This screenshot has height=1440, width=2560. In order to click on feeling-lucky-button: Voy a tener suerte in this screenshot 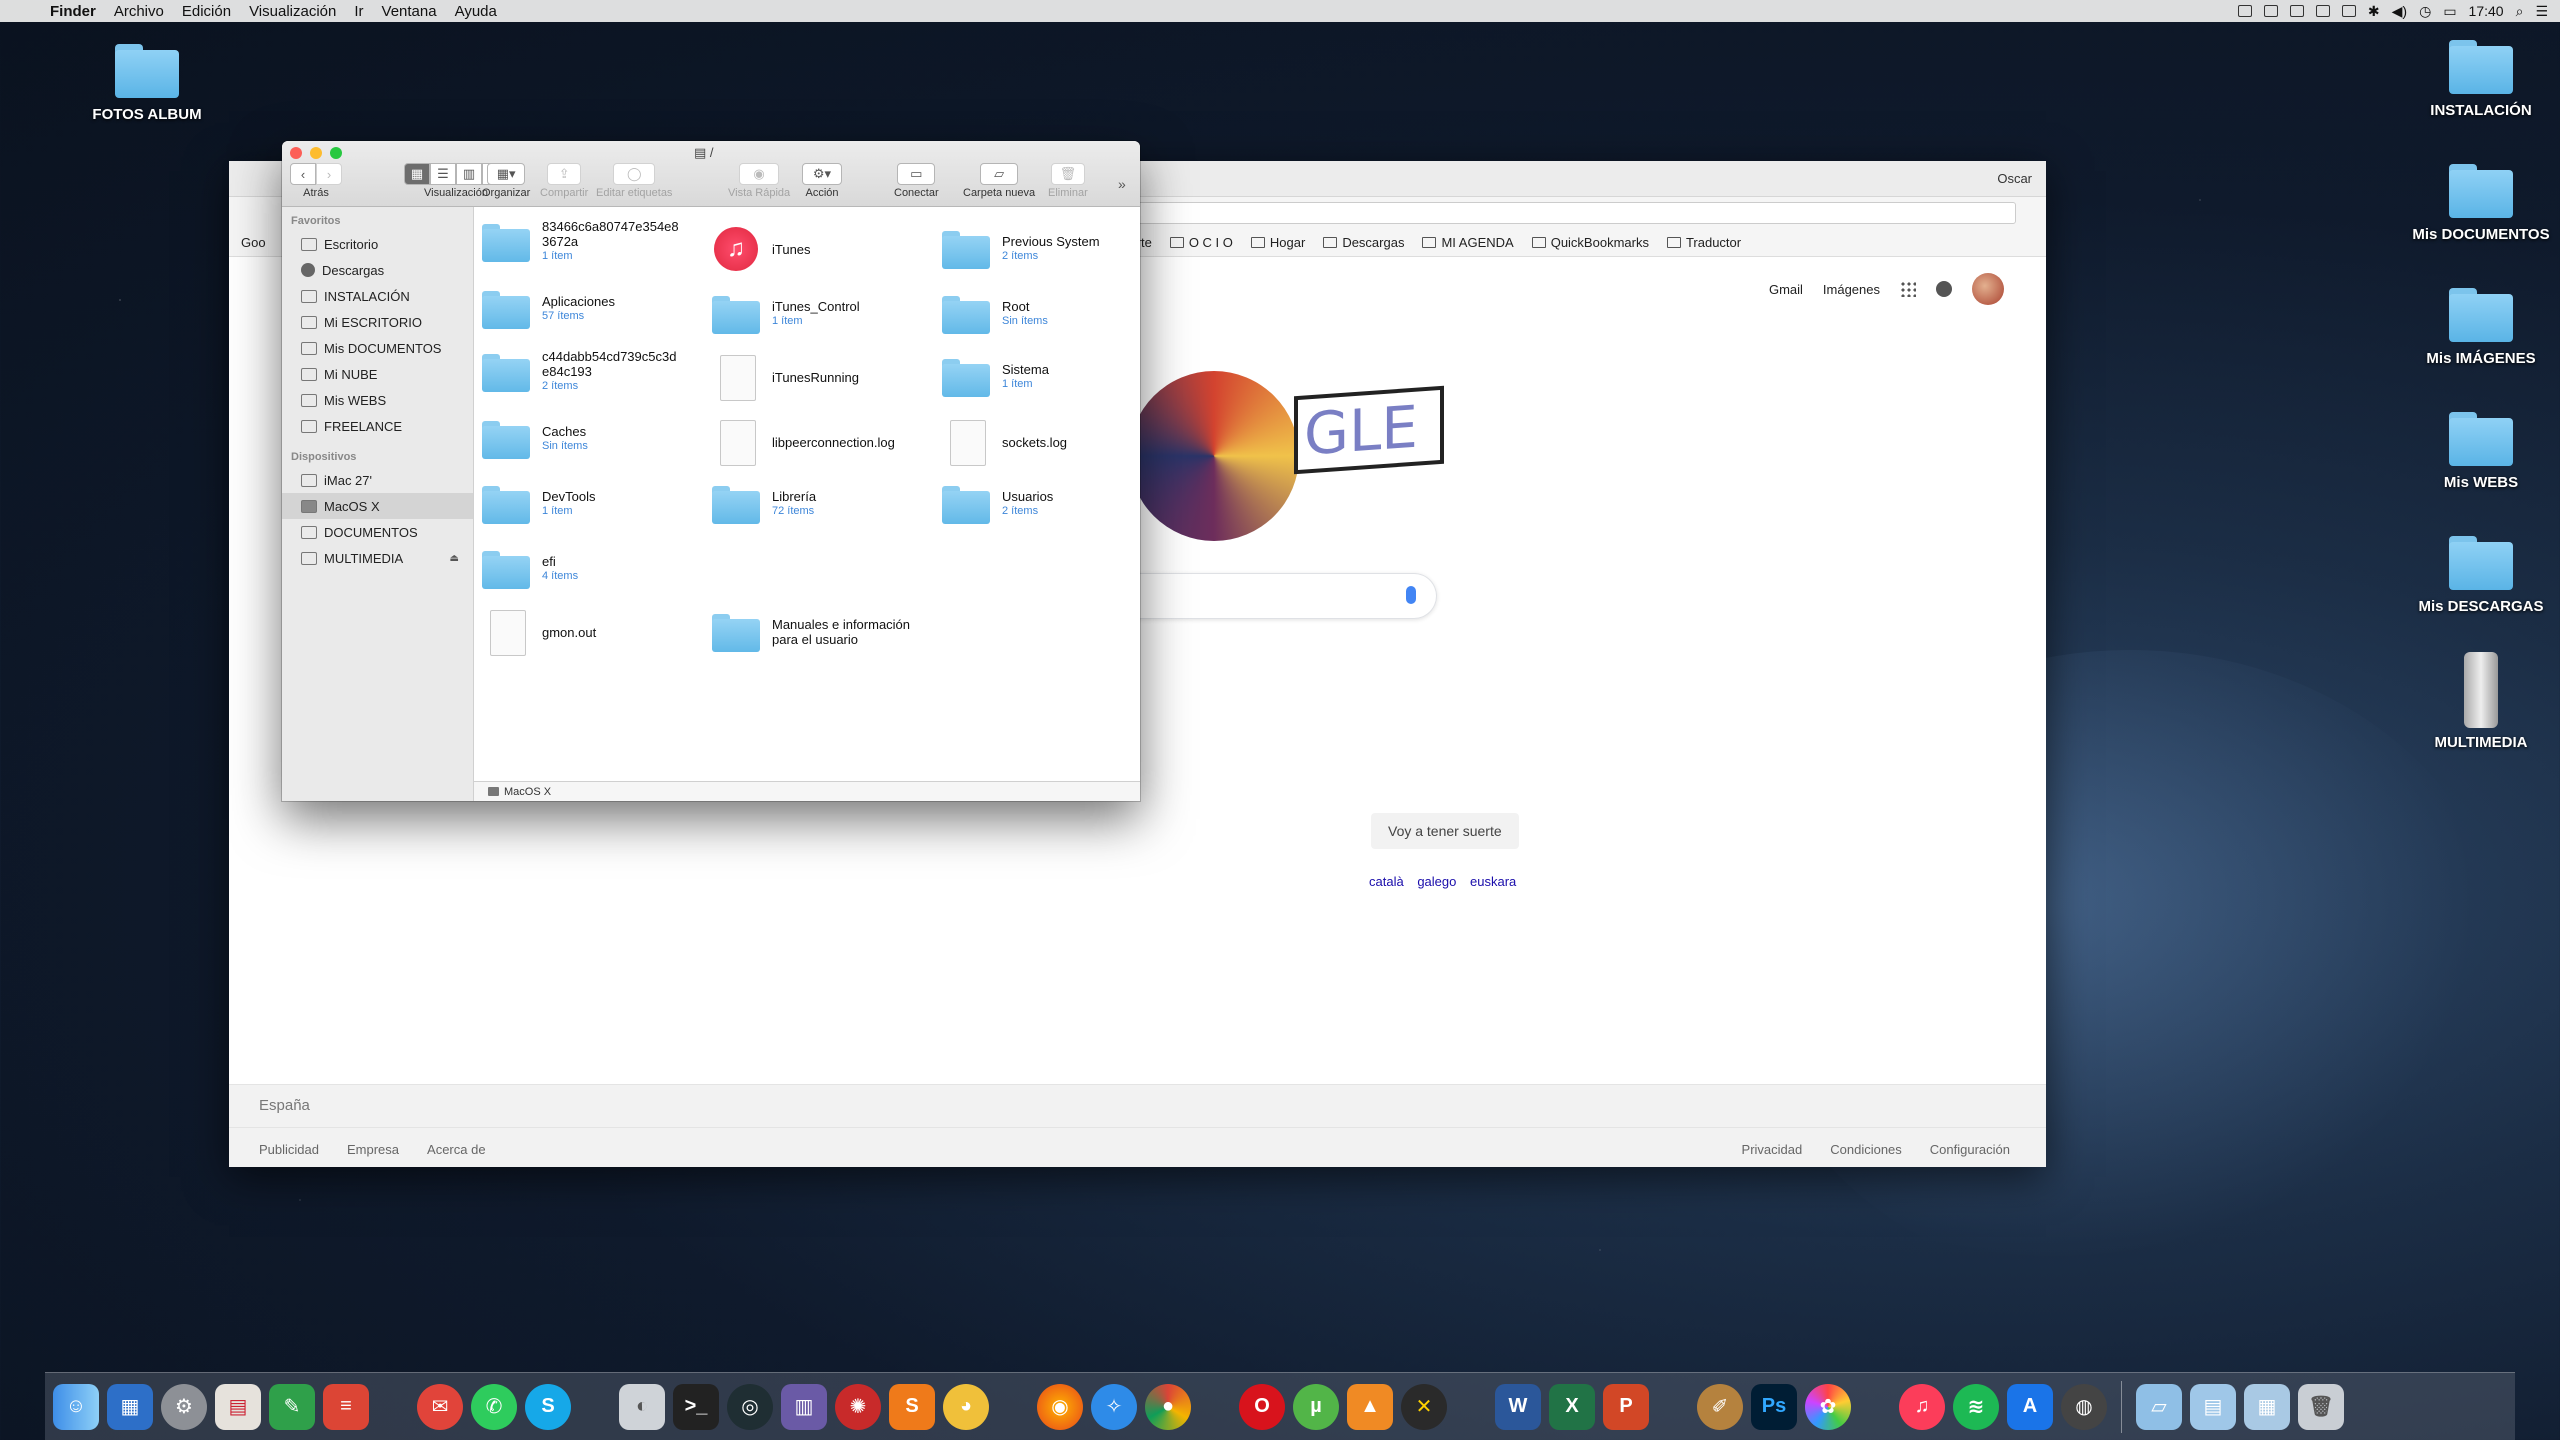, I will do `click(1445, 831)`.